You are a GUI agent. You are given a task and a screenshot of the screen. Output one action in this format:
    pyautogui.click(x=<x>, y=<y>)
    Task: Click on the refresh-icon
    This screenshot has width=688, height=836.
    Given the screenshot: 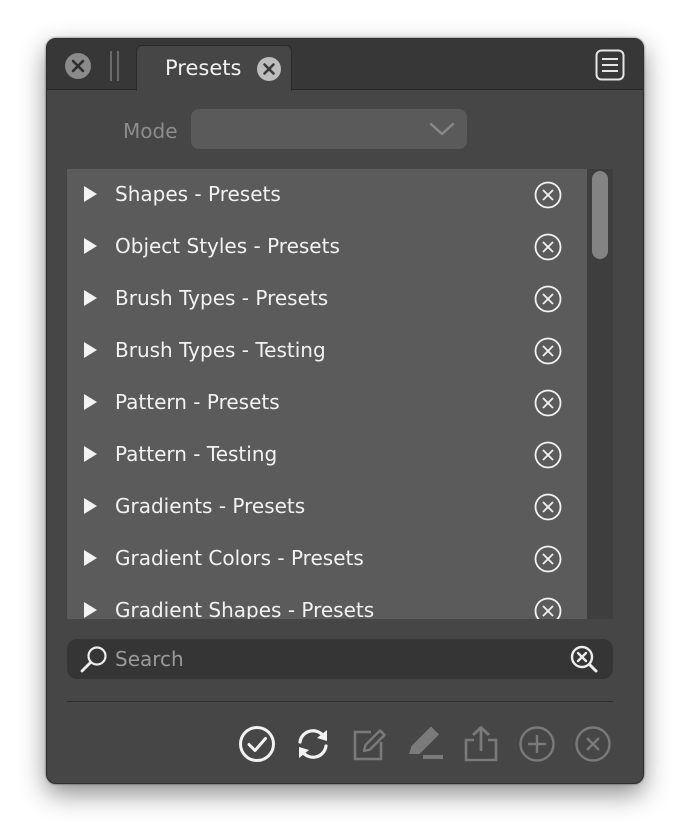 What is the action you would take?
    pyautogui.click(x=313, y=744)
    